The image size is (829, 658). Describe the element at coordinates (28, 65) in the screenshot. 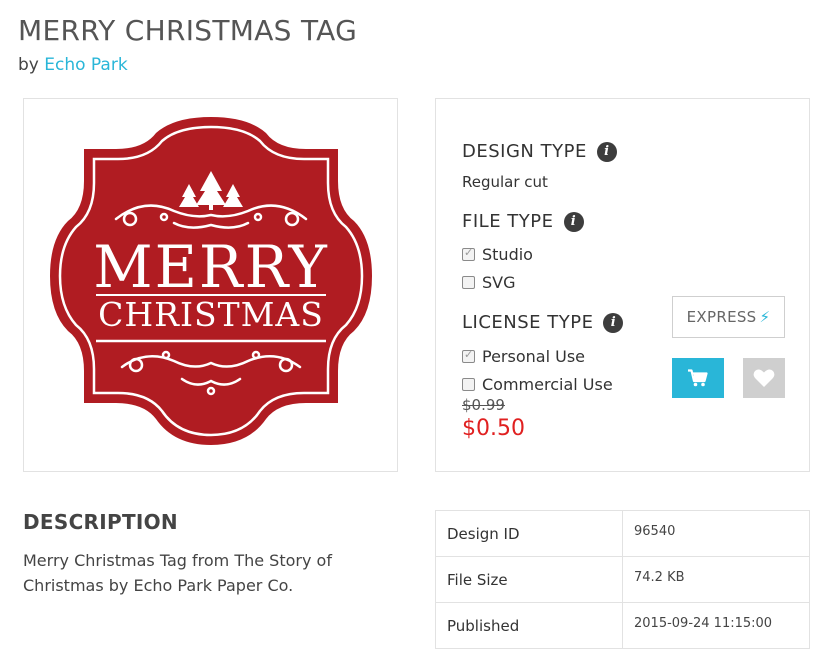

I see `byline-prefix: by` at that location.